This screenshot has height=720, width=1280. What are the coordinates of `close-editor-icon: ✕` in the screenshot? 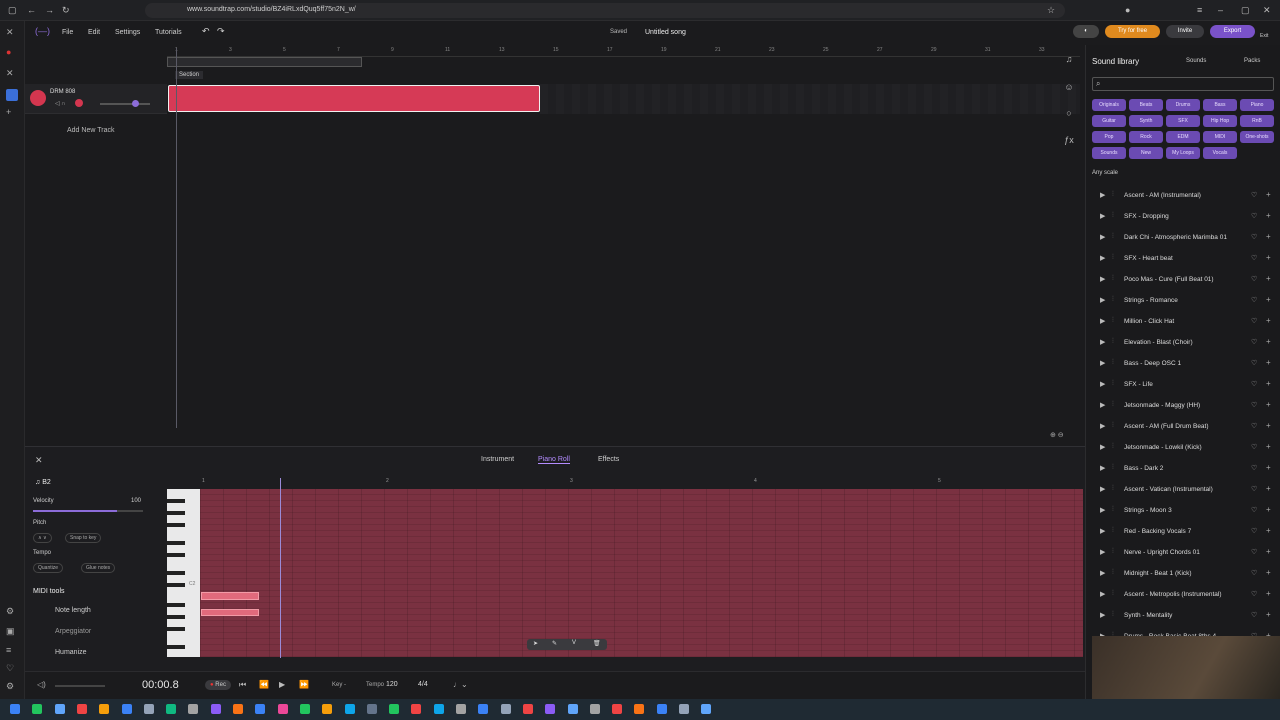 It's located at (39, 460).